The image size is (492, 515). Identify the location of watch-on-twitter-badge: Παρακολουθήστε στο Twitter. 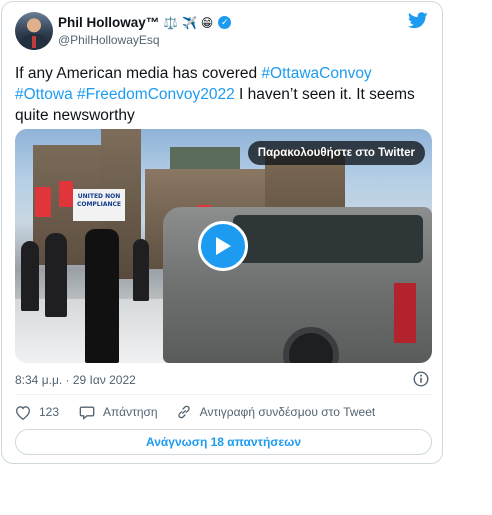
(336, 153).